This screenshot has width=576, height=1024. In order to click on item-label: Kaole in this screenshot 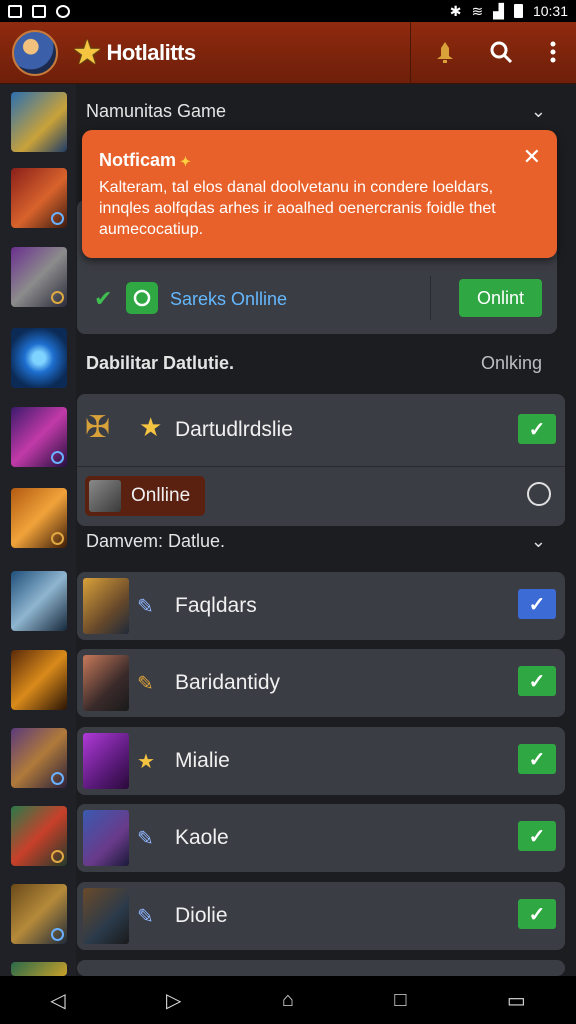, I will do `click(202, 837)`.